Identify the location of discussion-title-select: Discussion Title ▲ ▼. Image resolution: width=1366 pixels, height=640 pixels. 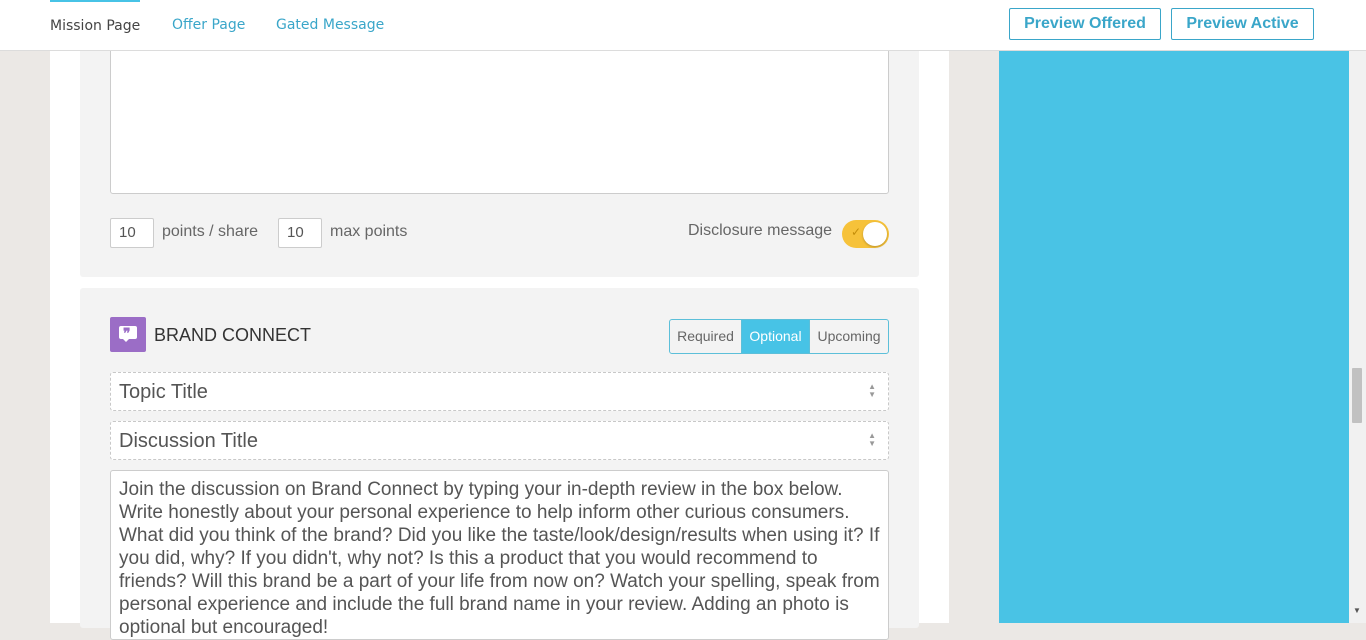
(499, 440).